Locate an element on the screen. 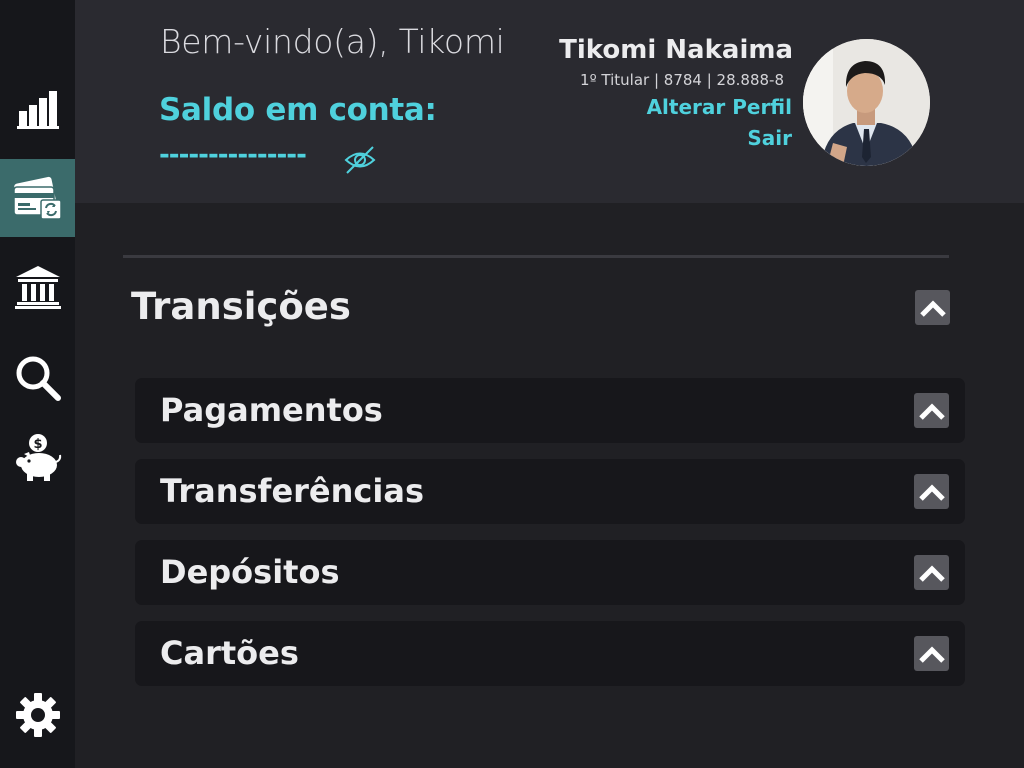 The width and height of the screenshot is (1024, 768). account-info: 1º Titular | 8784 | 28.888-8 is located at coordinates (682, 80).